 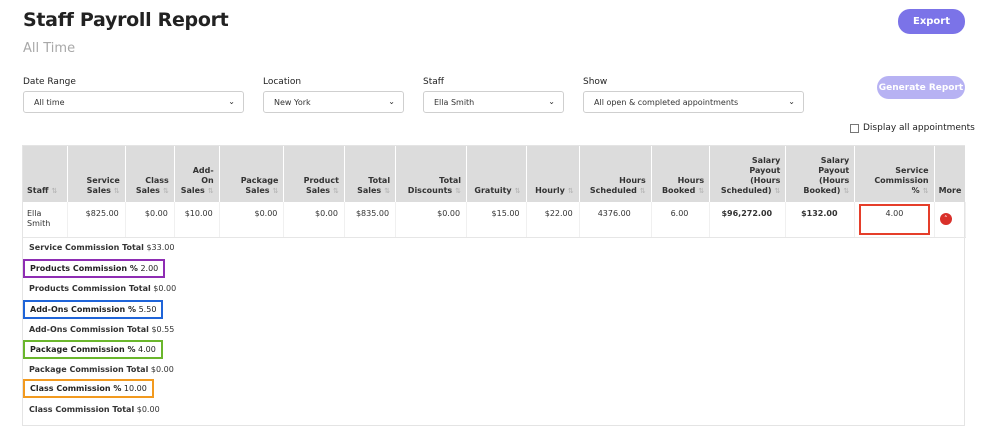 What do you see at coordinates (96, 174) in the screenshot?
I see `col-service-sales: Service Sales ⇅` at bounding box center [96, 174].